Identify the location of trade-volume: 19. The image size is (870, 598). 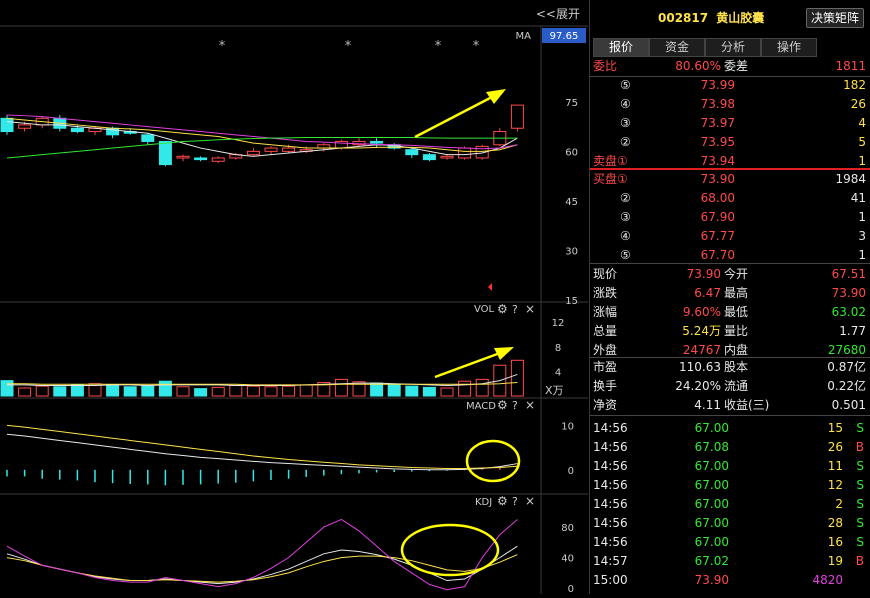
(835, 561).